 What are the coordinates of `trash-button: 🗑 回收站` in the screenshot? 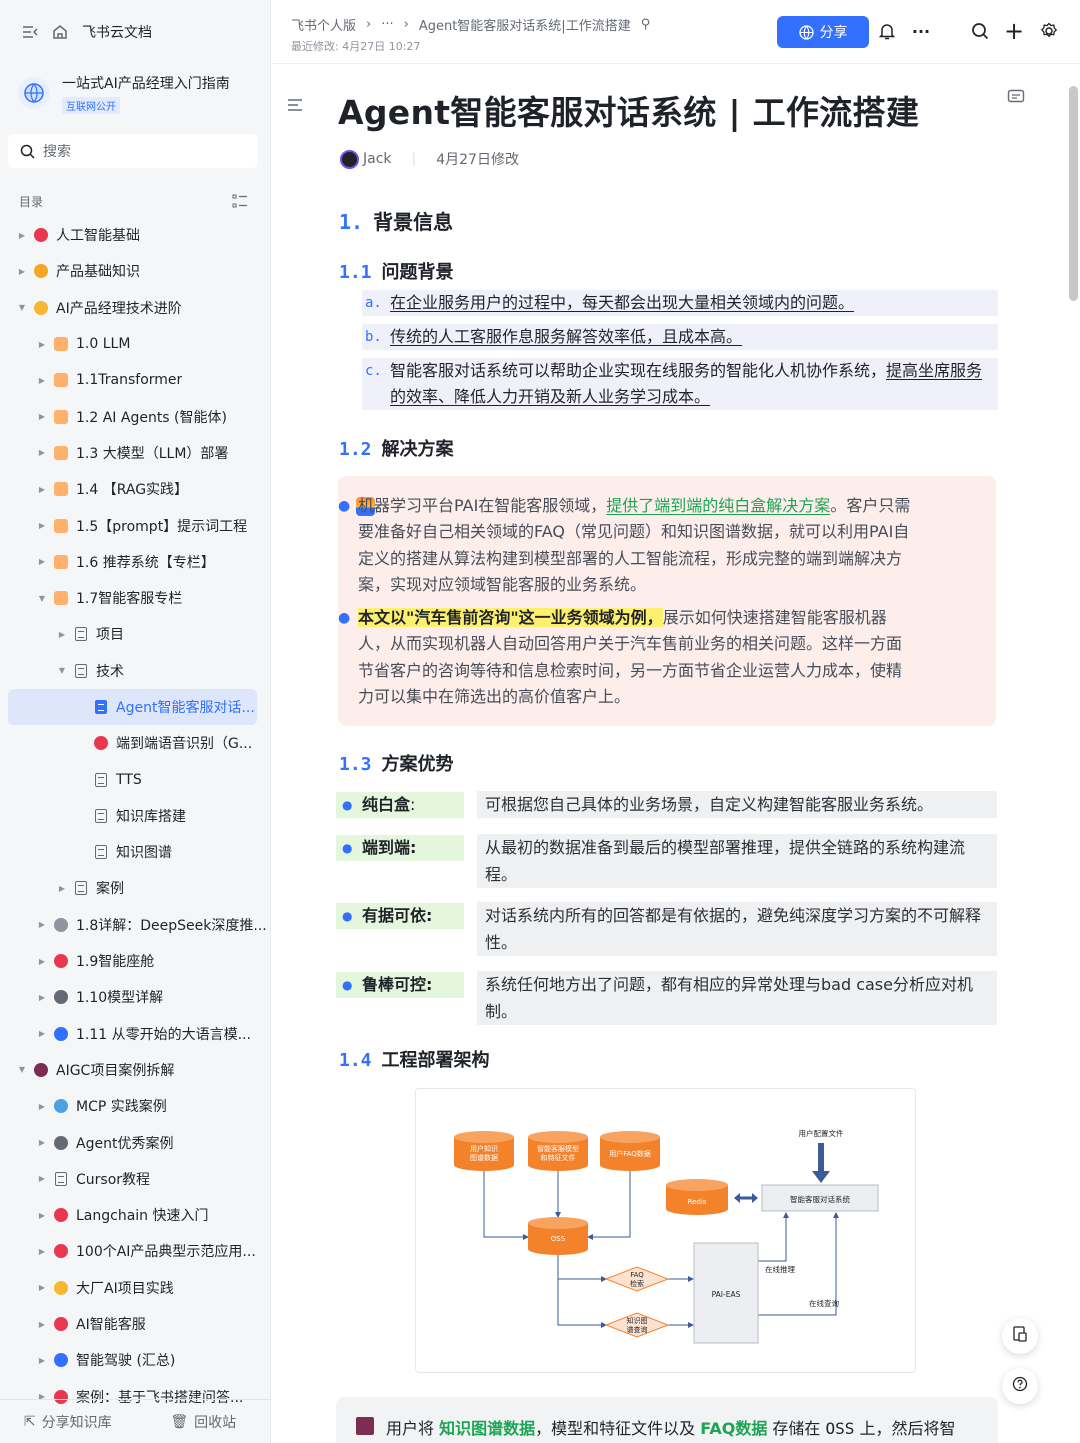 It's located at (204, 1422).